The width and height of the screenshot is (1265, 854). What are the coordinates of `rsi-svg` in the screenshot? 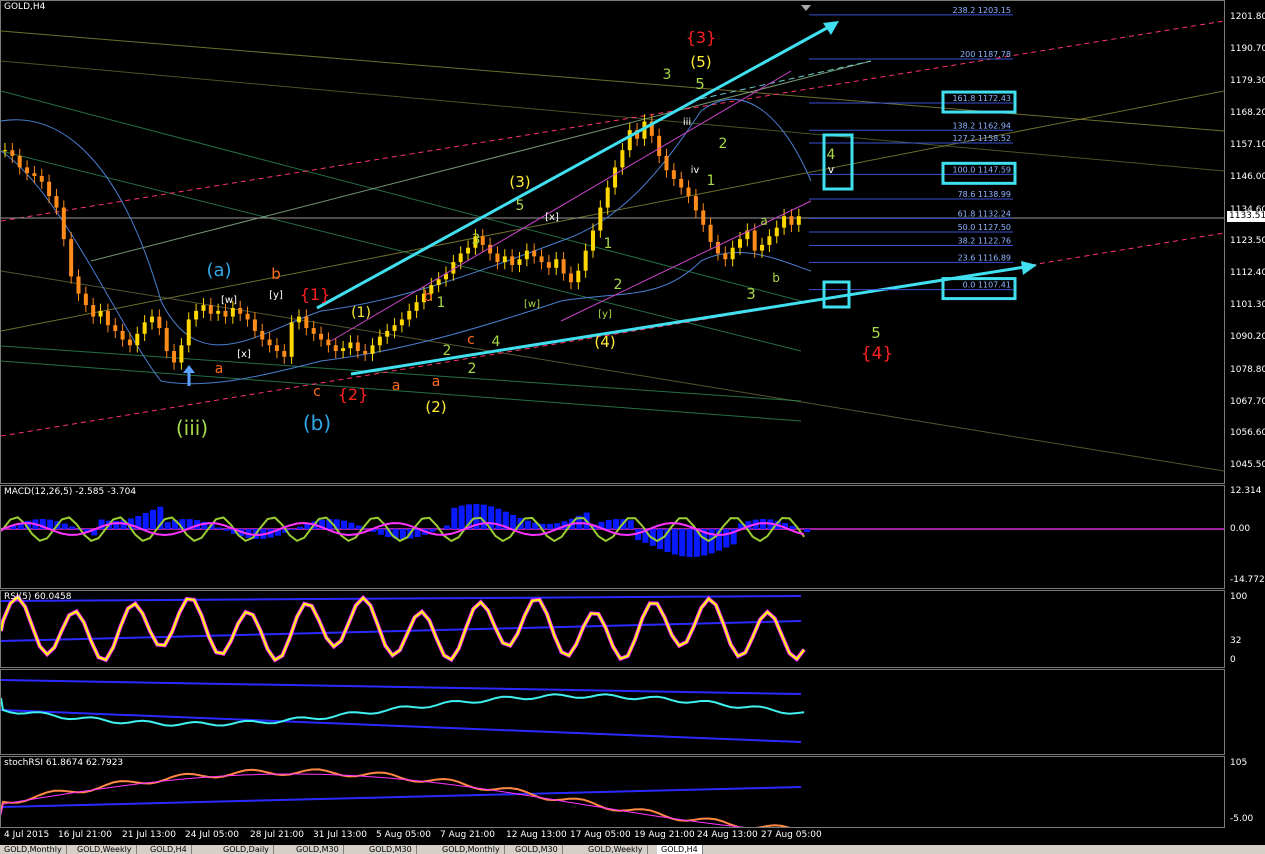 It's located at (403, 628).